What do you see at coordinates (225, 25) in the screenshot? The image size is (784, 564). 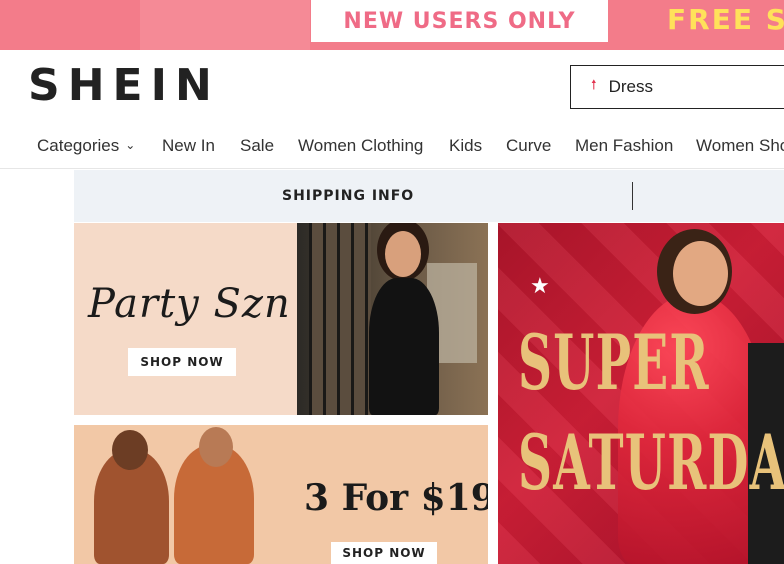 I see `promo-band` at bounding box center [225, 25].